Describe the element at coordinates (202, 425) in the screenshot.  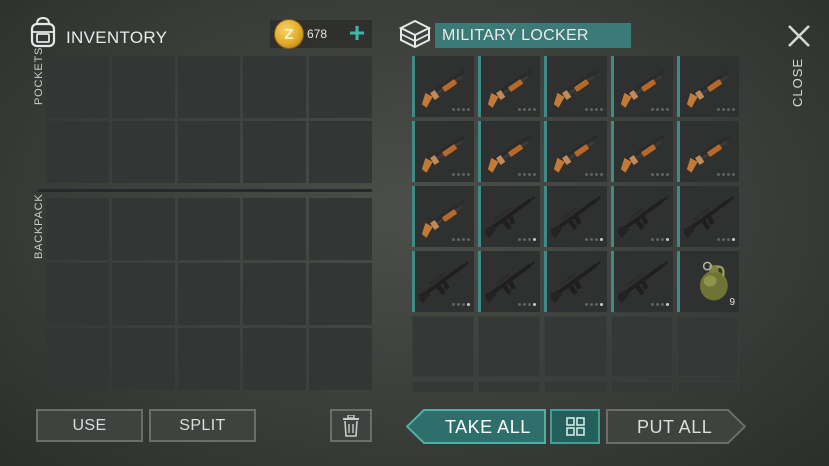
I see `split-button: SPLIT` at that location.